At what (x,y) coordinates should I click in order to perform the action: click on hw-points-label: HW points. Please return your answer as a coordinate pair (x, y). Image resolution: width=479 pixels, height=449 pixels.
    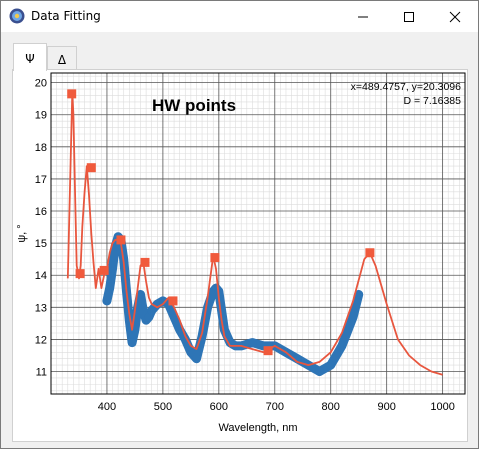
    Looking at the image, I should click on (194, 105).